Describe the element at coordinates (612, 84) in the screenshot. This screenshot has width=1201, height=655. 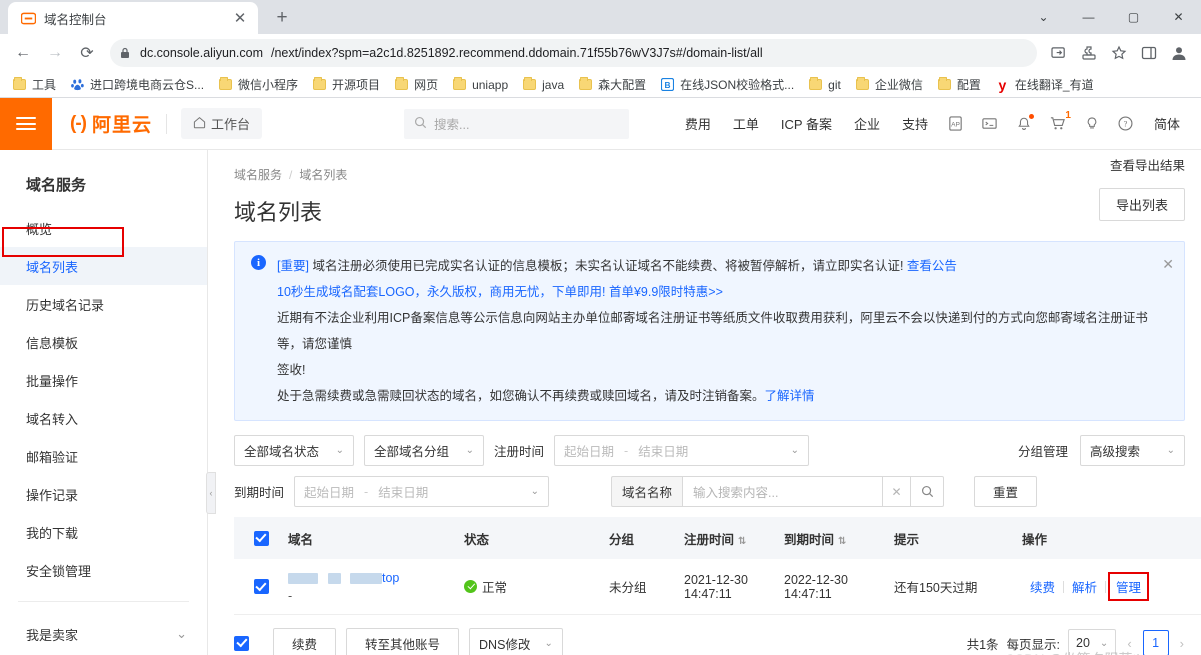
I see `bookmark-item: 森大配置` at that location.